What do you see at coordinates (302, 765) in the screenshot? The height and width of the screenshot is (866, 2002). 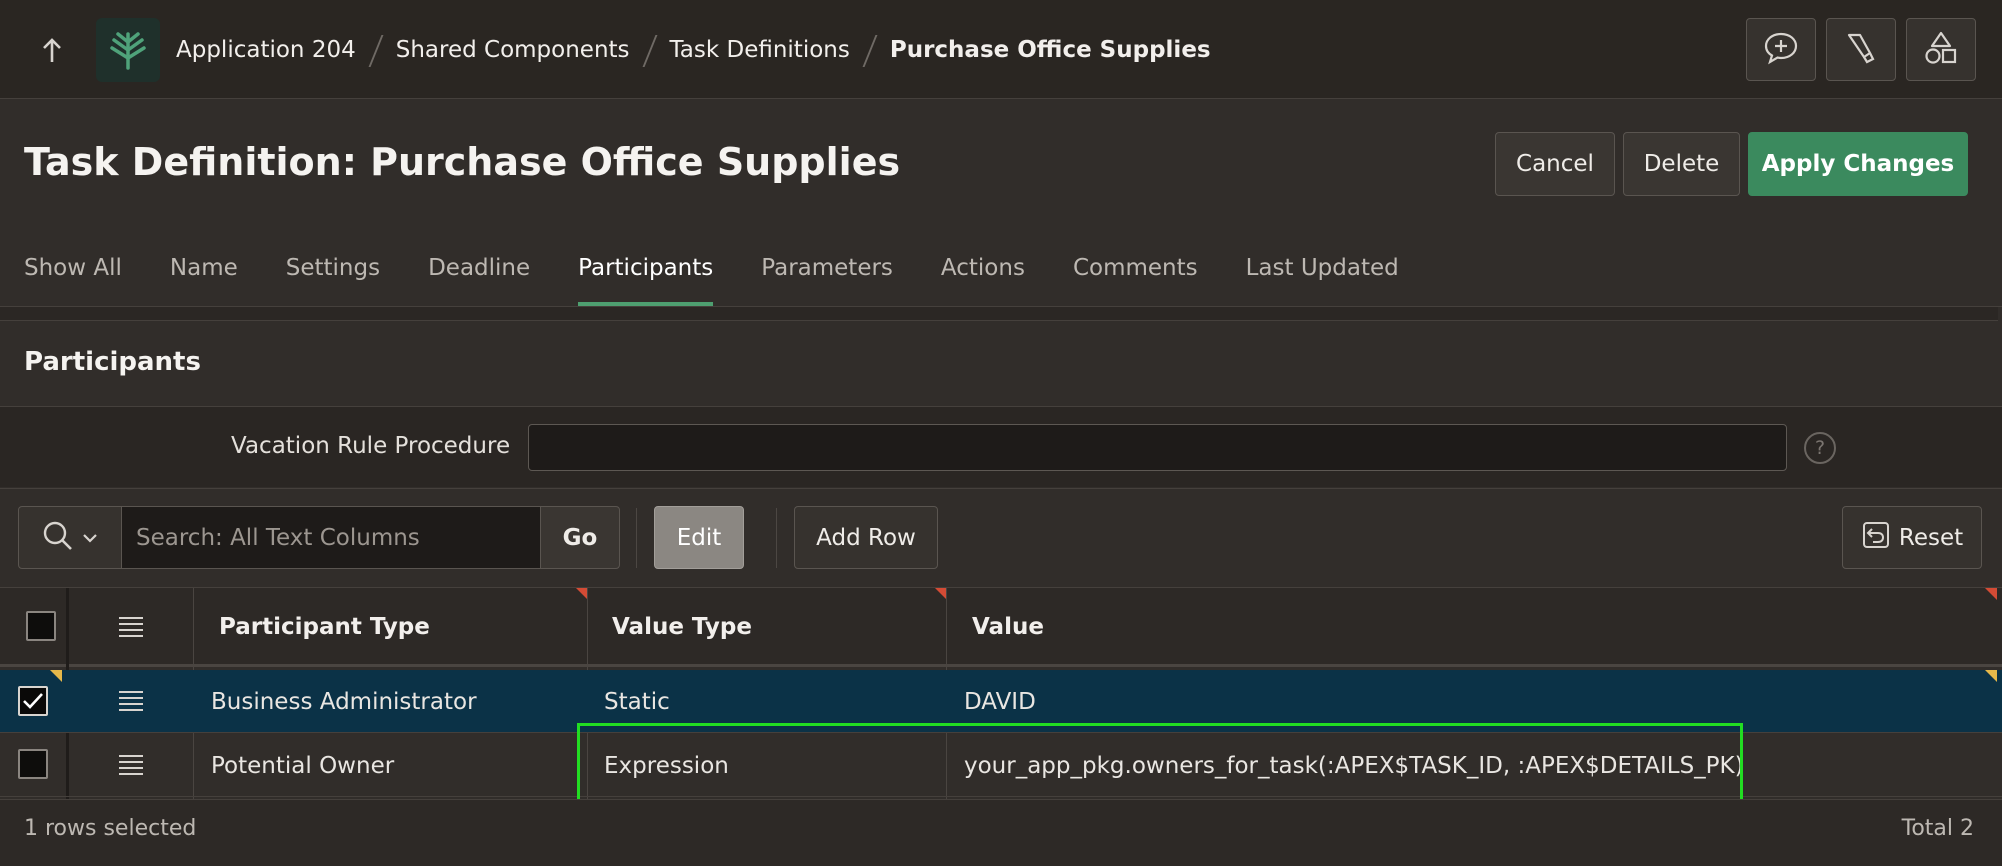 I see `cell-participant-type: Potential Owner` at bounding box center [302, 765].